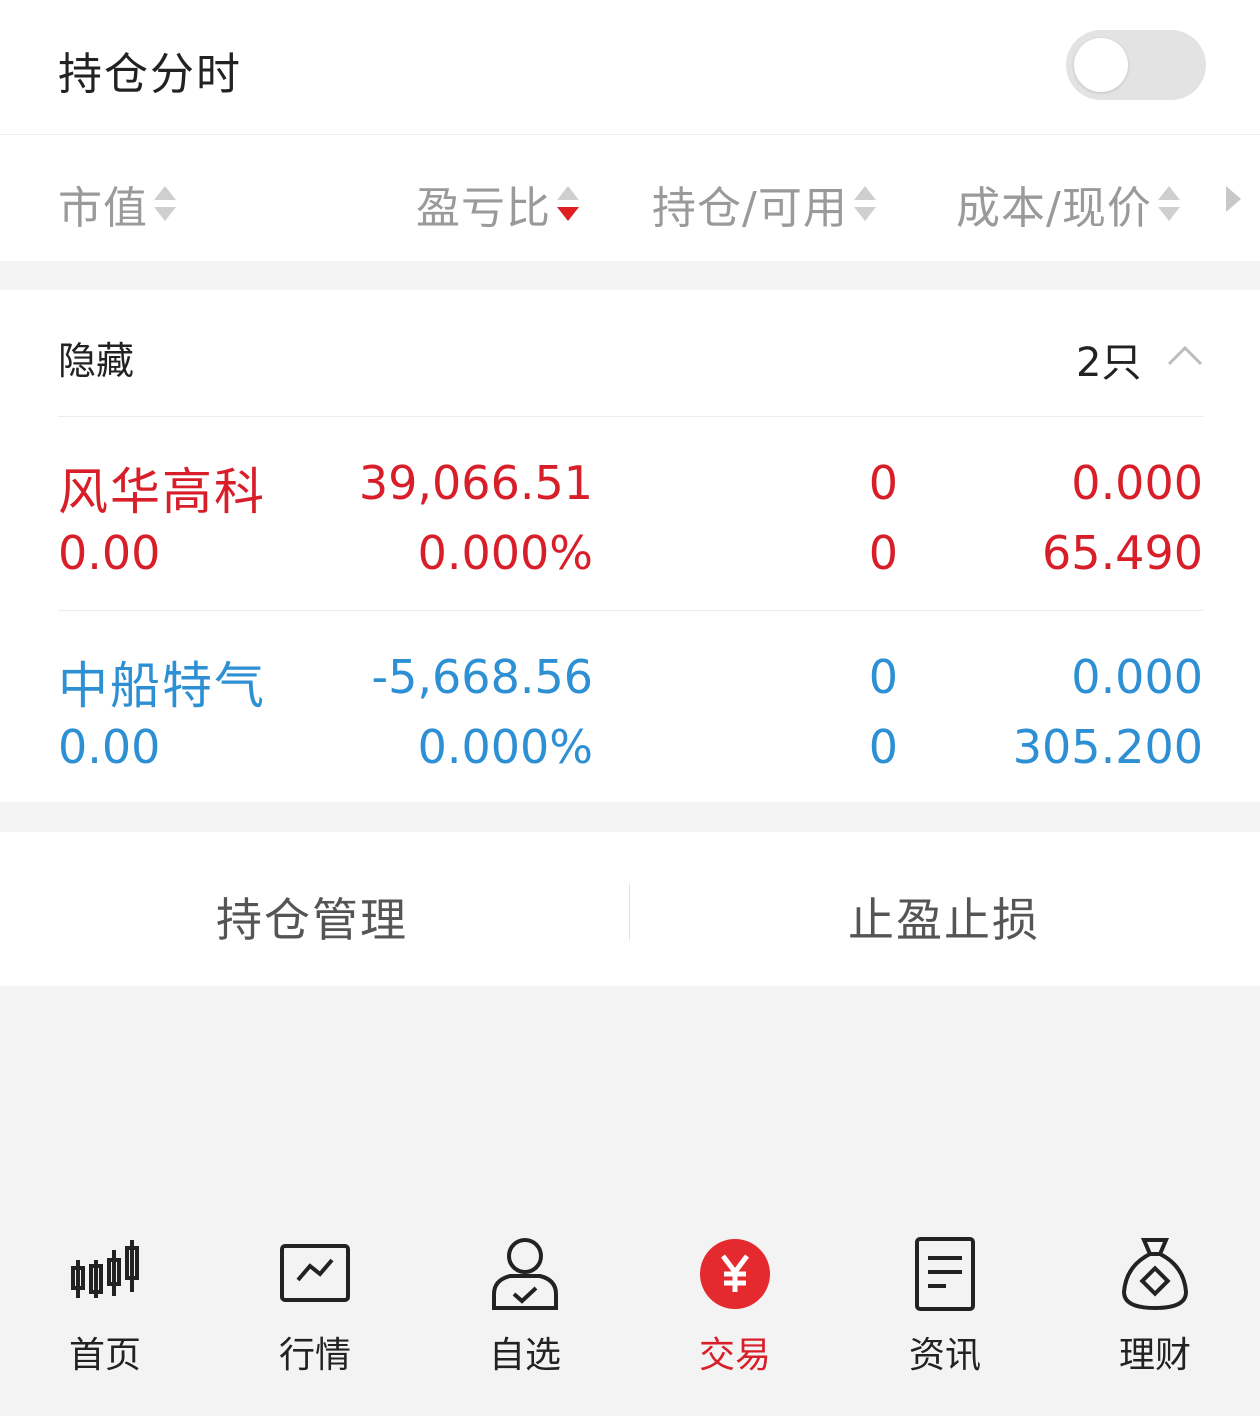 Image resolution: width=1260 pixels, height=1416 pixels. Describe the element at coordinates (630, 67) in the screenshot. I see `top-bar: 持仓分时` at that location.